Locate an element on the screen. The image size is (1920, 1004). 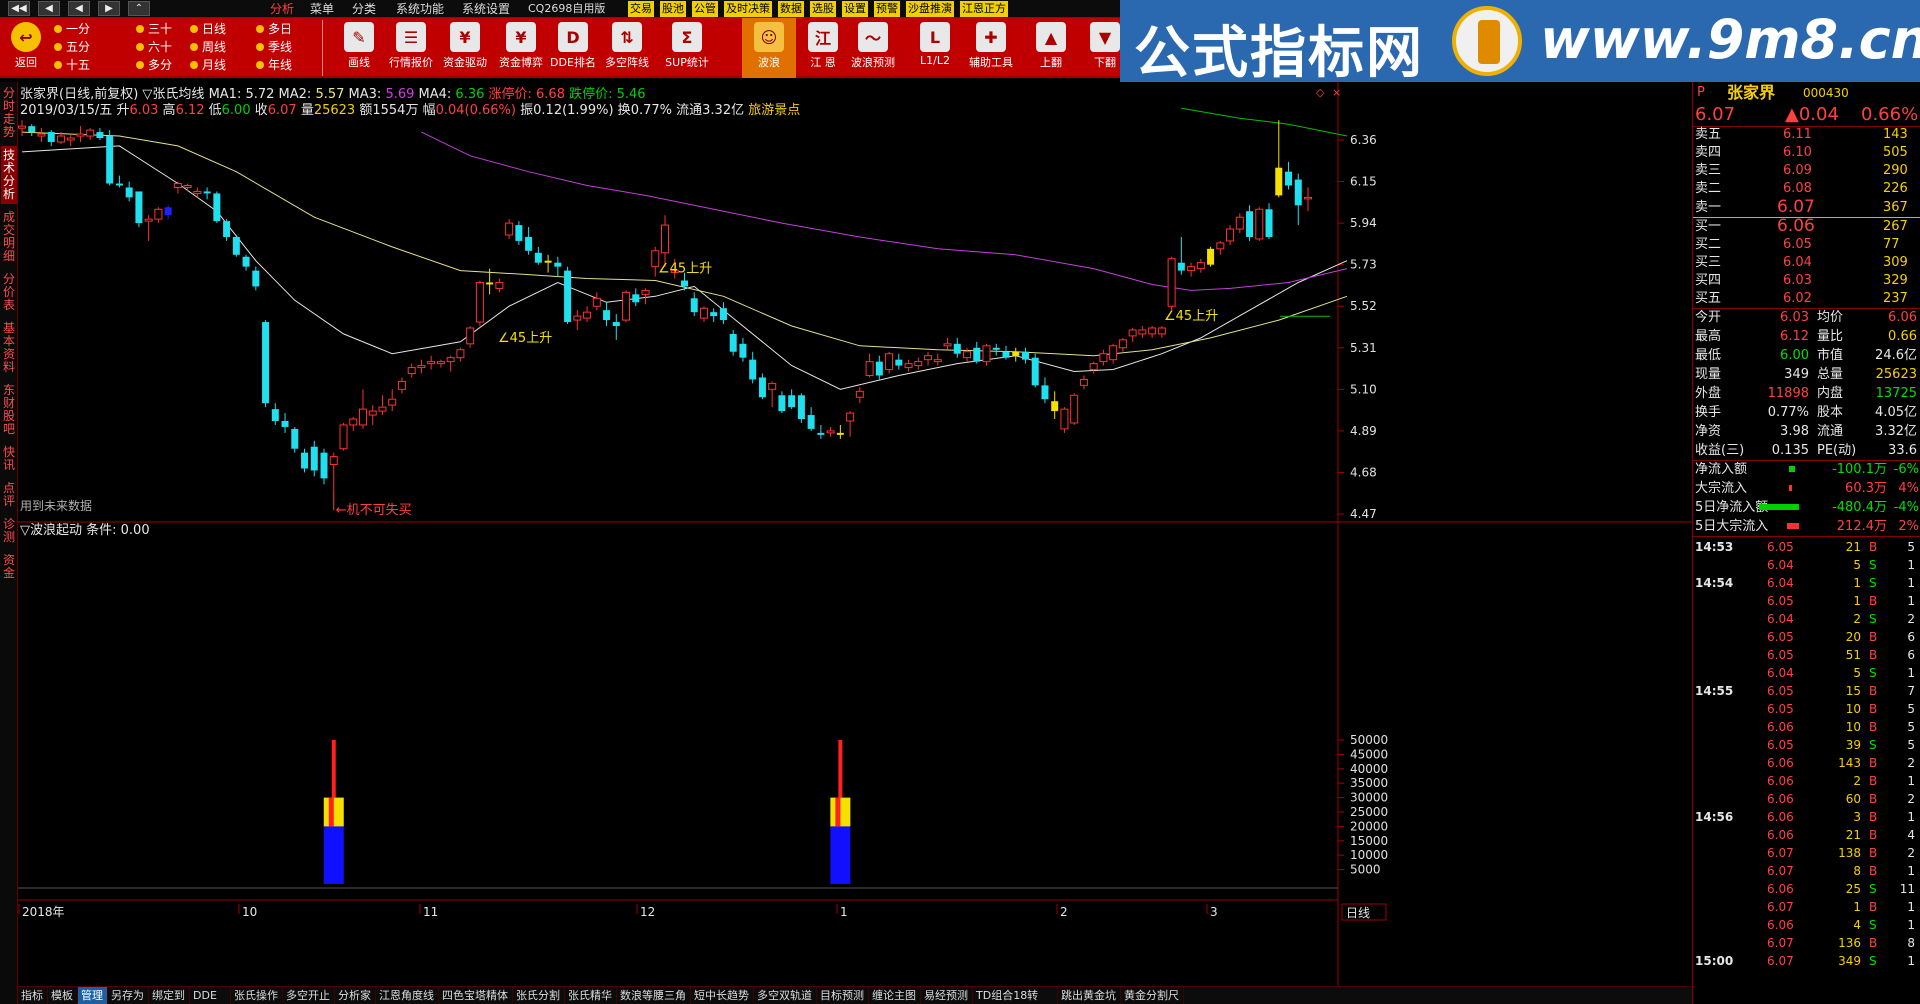
toolbar-fund-game-button: ¥ 资金博弈 is located at coordinates (521, 48).